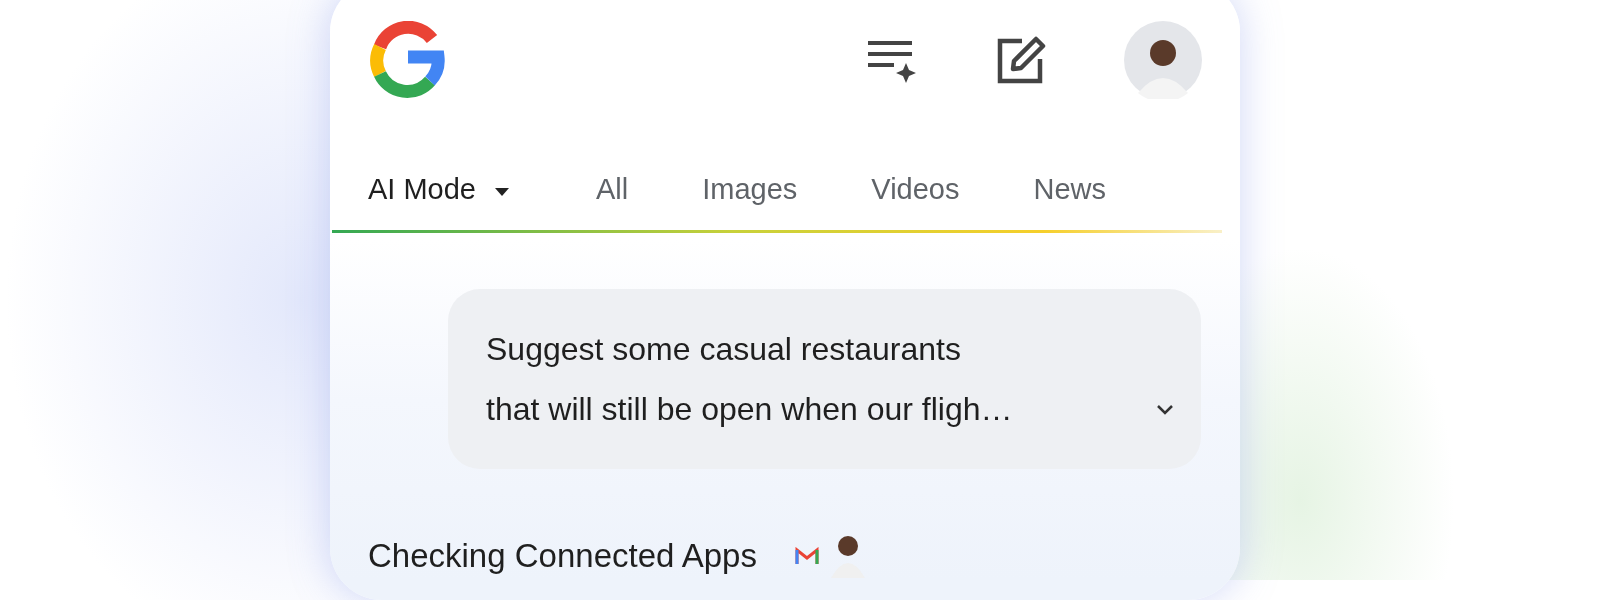 The height and width of the screenshot is (600, 1600). I want to click on status-text: Checking Connected Apps, so click(562, 556).